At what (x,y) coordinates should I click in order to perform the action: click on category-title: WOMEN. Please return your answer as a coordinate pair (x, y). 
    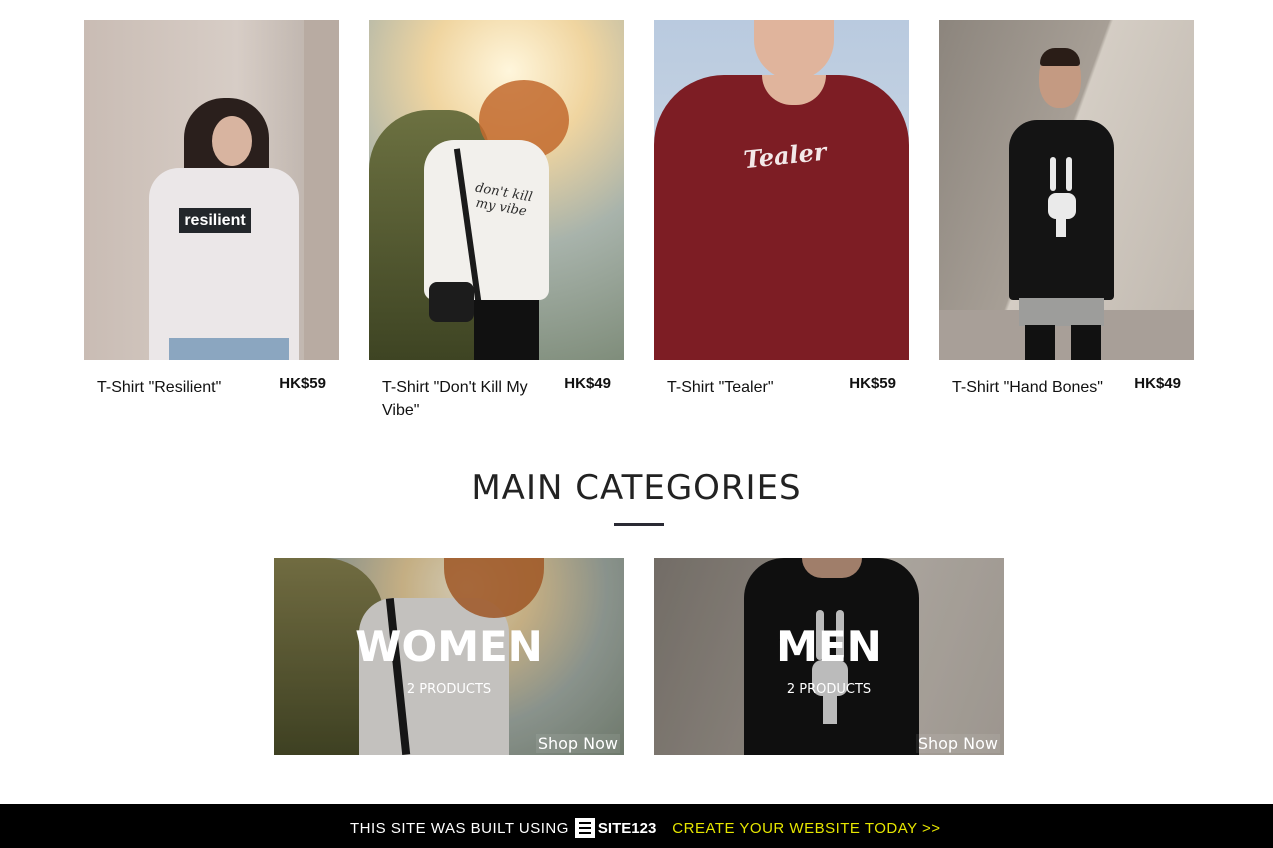
    Looking at the image, I should click on (449, 646).